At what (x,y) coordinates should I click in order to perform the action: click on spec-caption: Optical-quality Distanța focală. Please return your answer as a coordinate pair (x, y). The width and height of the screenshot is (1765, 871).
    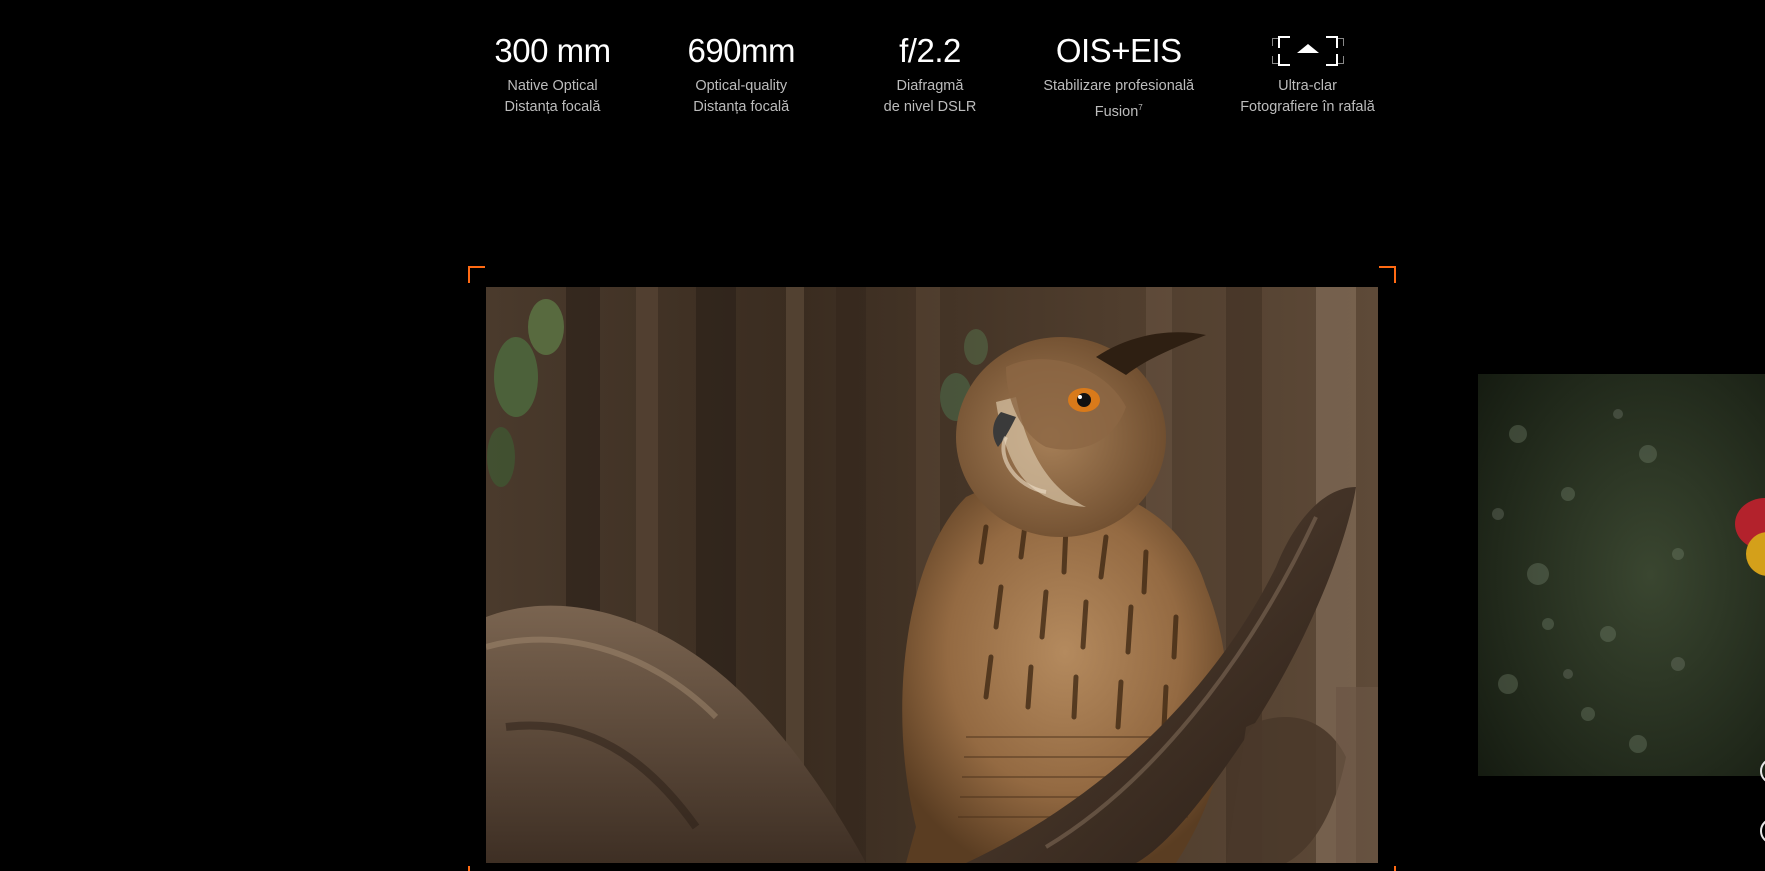
    Looking at the image, I should click on (741, 97).